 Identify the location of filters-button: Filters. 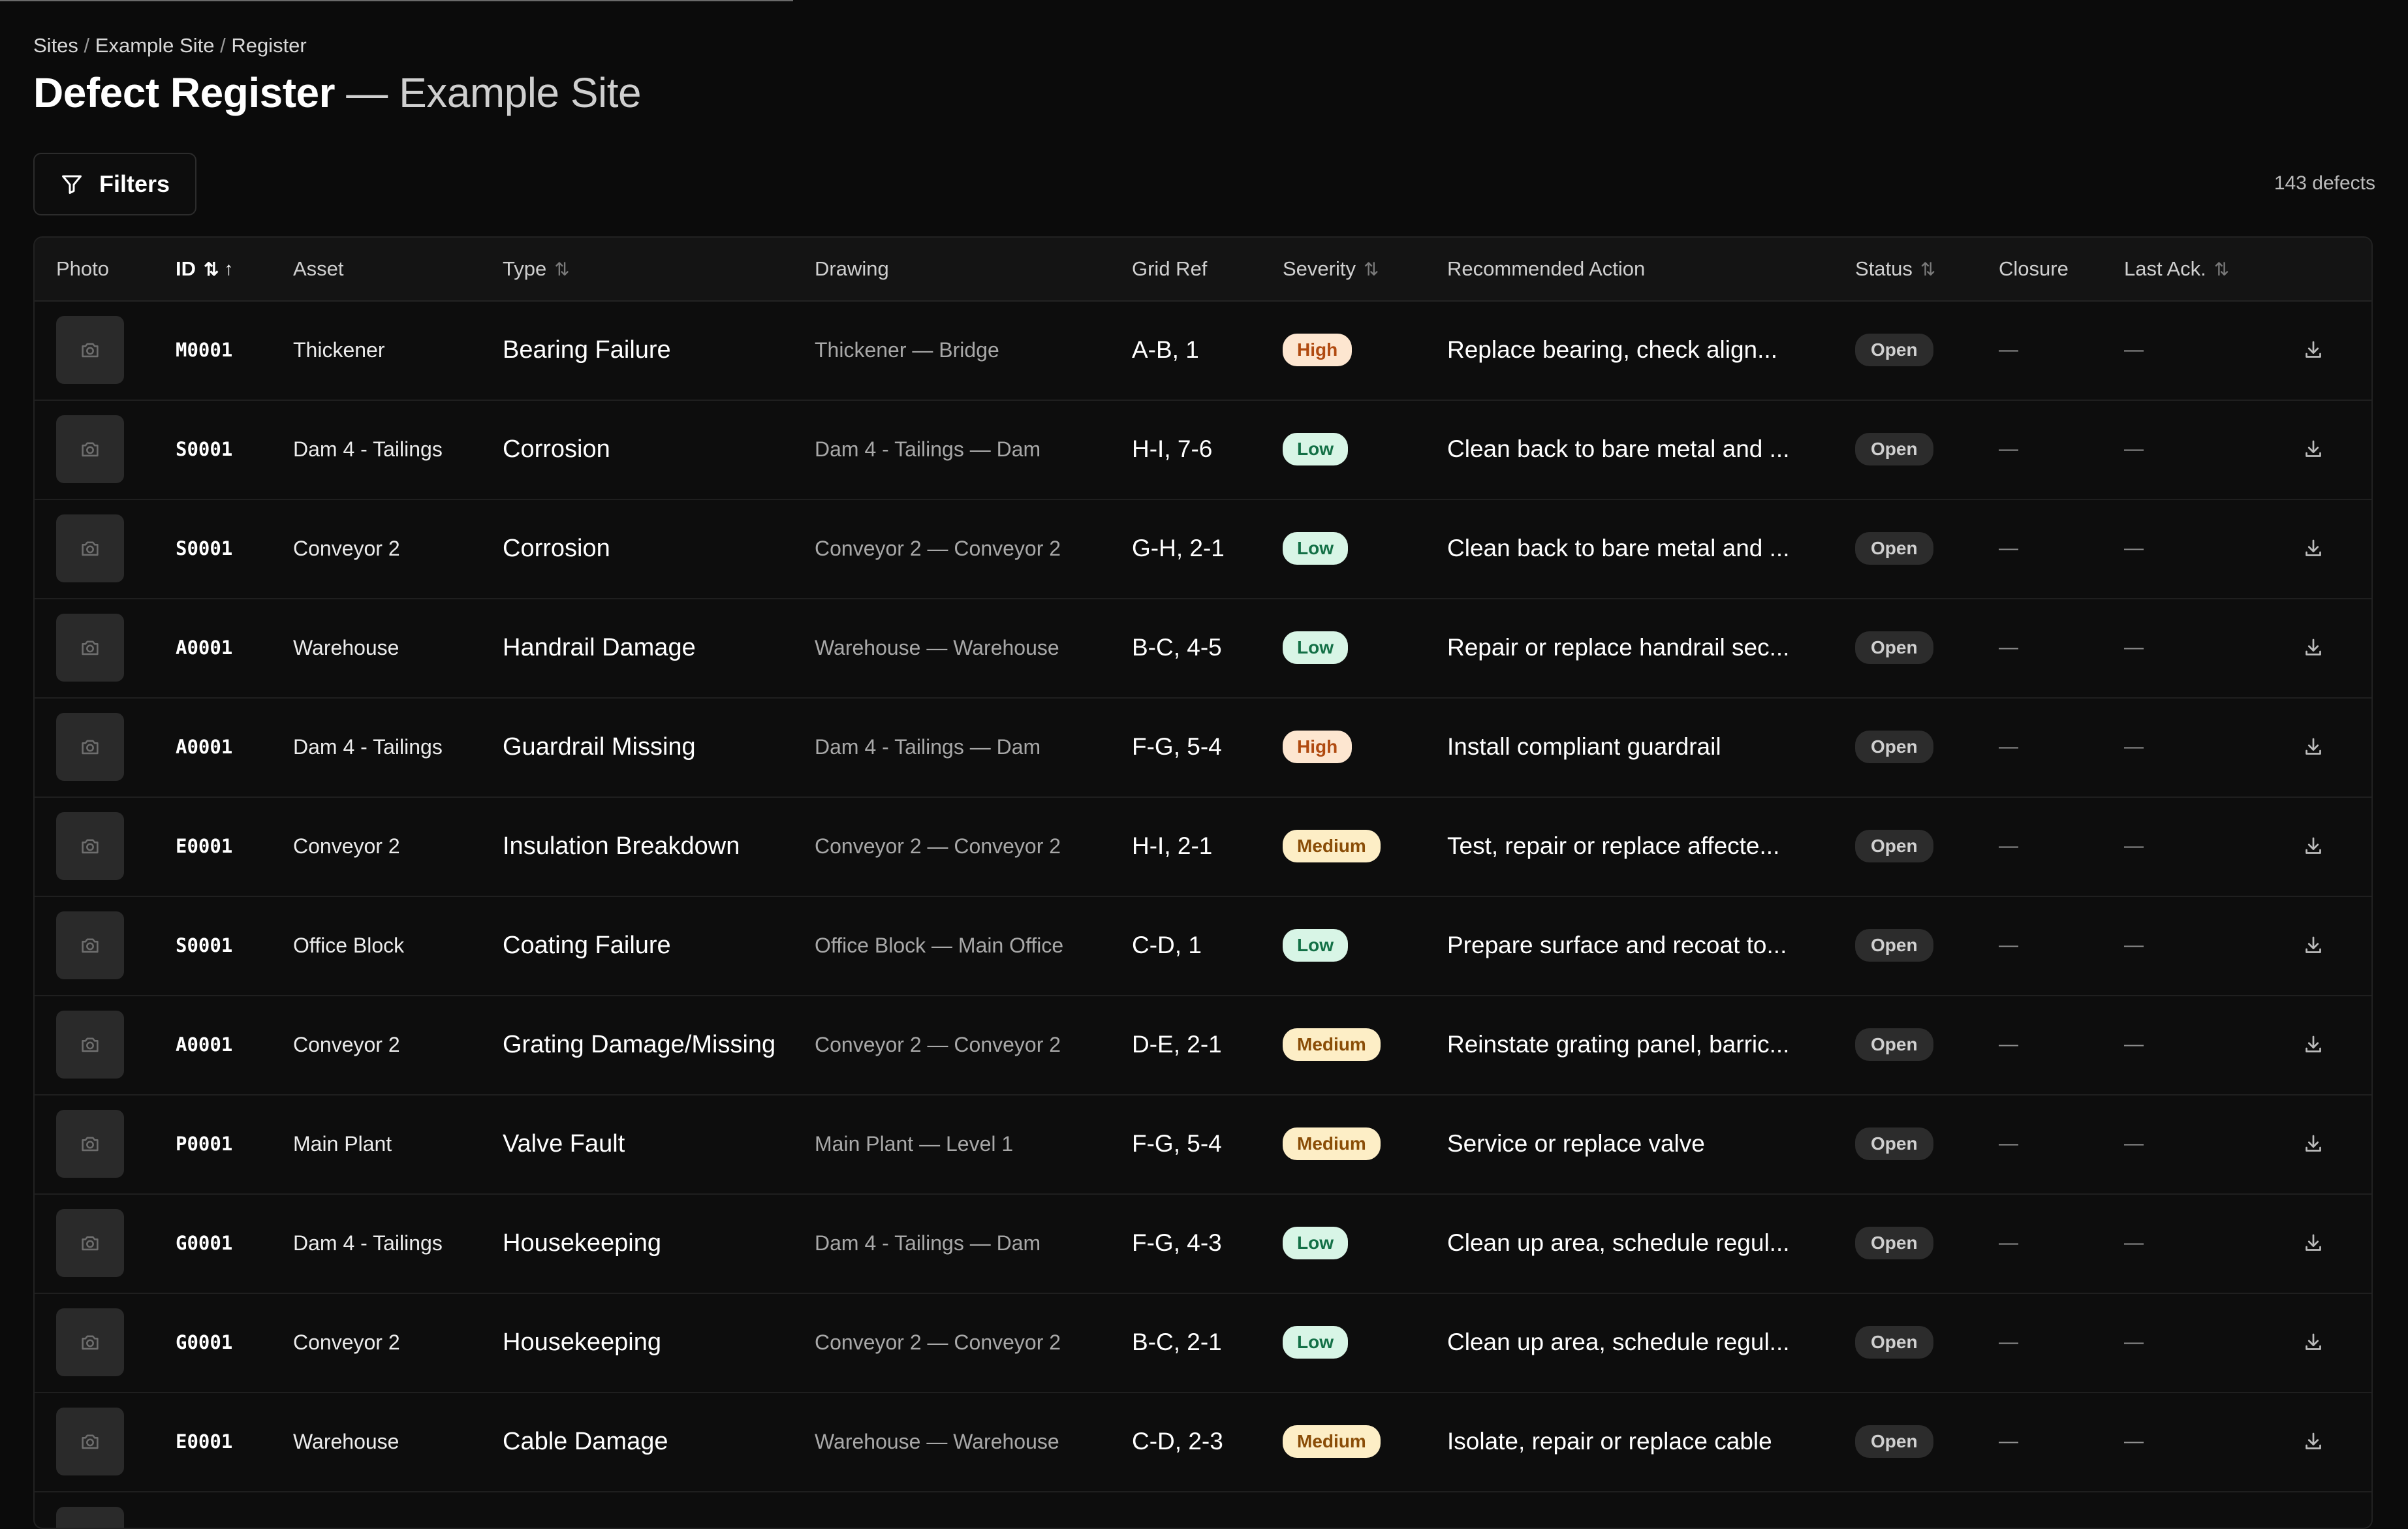
(114, 184).